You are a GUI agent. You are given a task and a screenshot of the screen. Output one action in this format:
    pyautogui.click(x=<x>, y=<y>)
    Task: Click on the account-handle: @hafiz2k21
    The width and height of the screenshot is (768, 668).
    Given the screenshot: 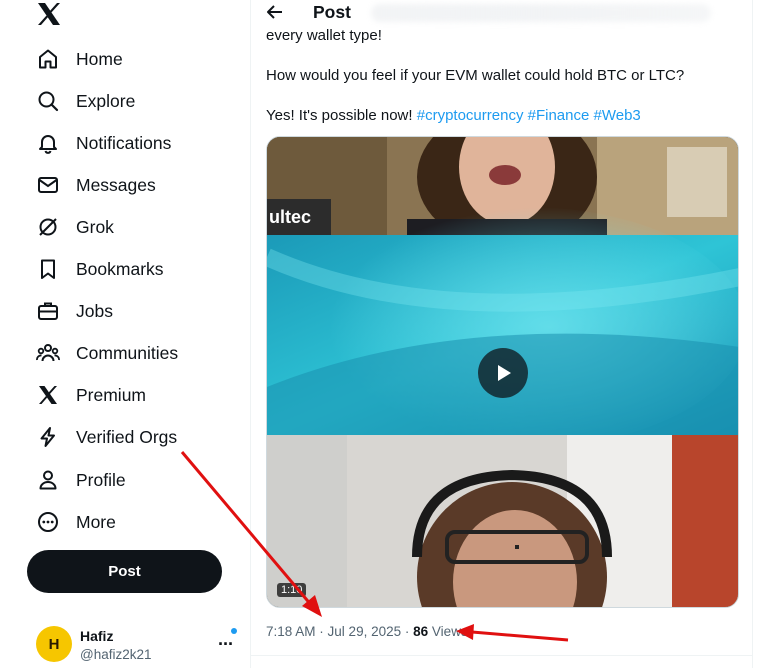 What is the action you would take?
    pyautogui.click(x=116, y=654)
    